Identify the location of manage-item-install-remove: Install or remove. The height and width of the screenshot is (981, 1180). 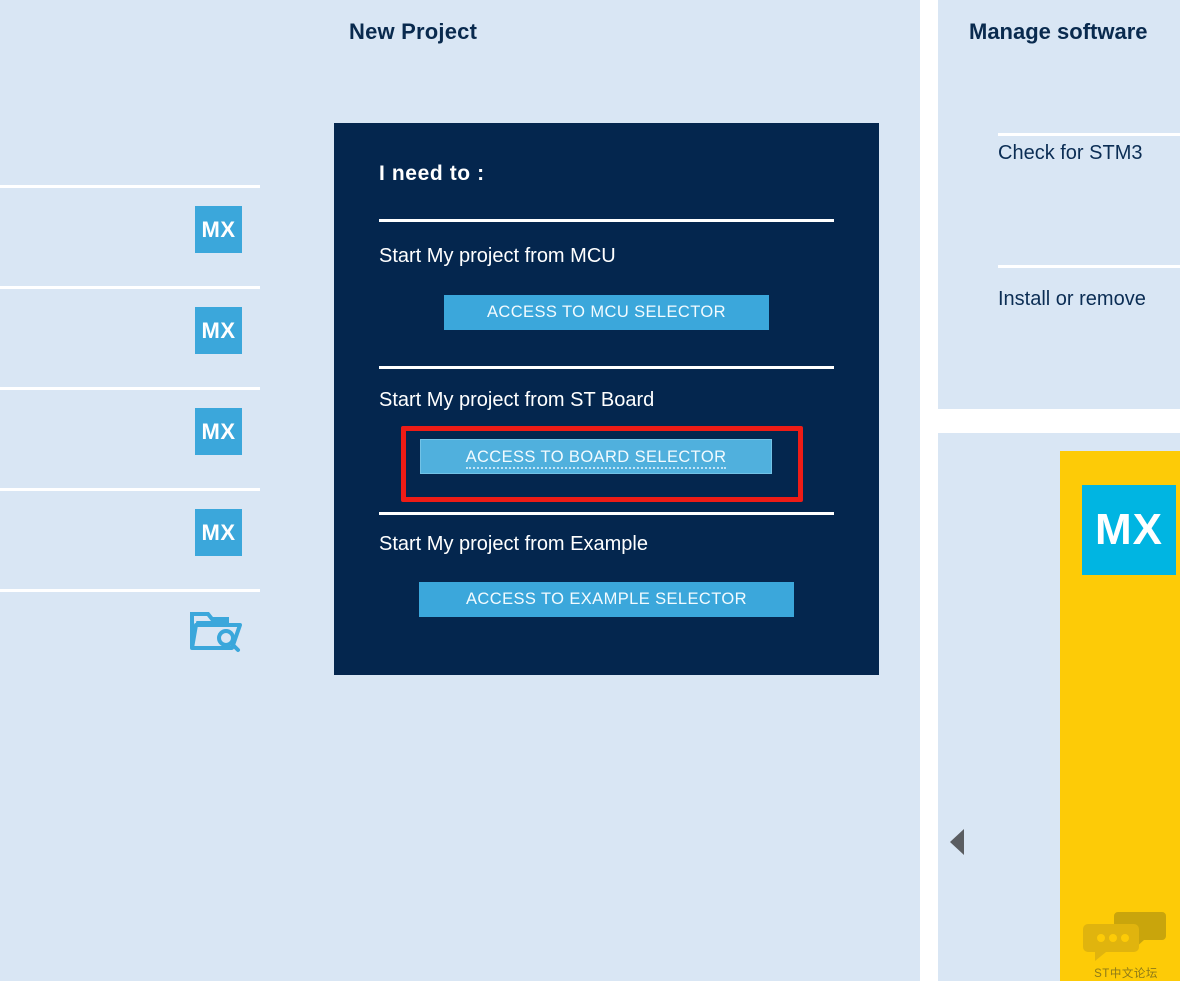
(1072, 299).